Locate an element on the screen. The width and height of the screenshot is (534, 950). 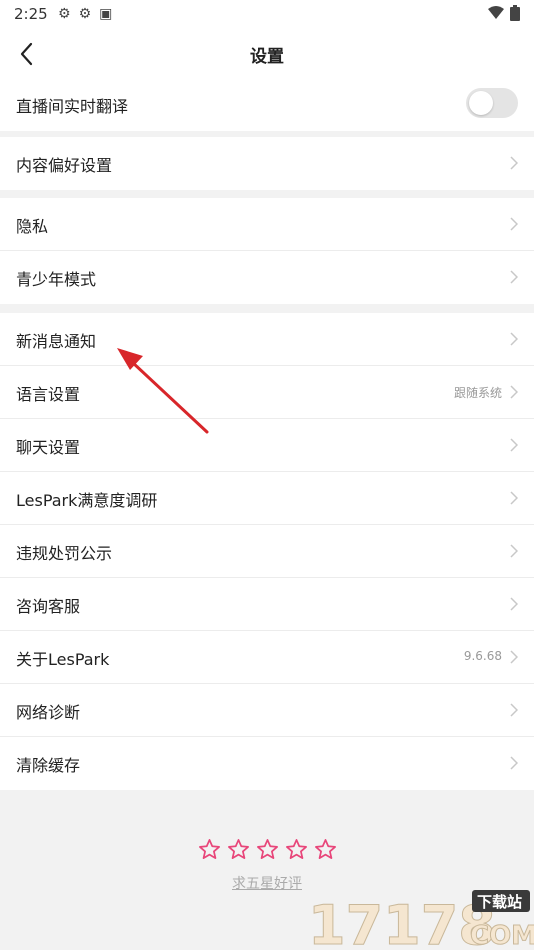
row-label: 青少年模式 is located at coordinates (56, 279).